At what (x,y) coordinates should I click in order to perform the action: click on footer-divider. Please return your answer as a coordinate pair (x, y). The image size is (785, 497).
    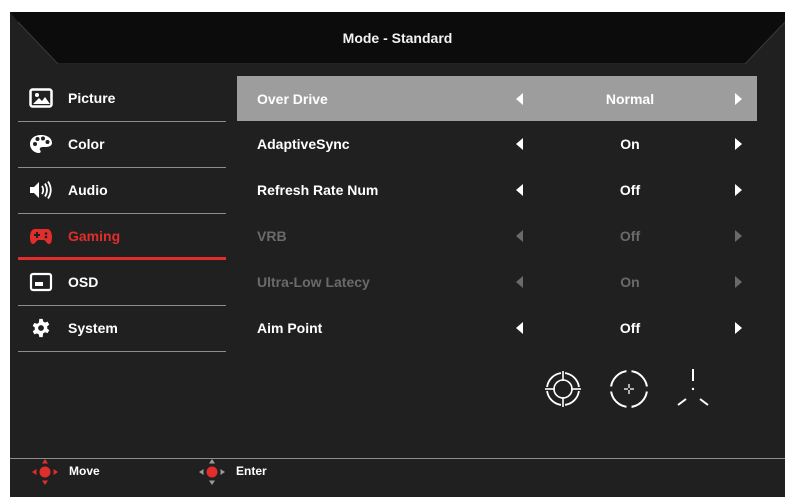
    Looking at the image, I should click on (397, 458).